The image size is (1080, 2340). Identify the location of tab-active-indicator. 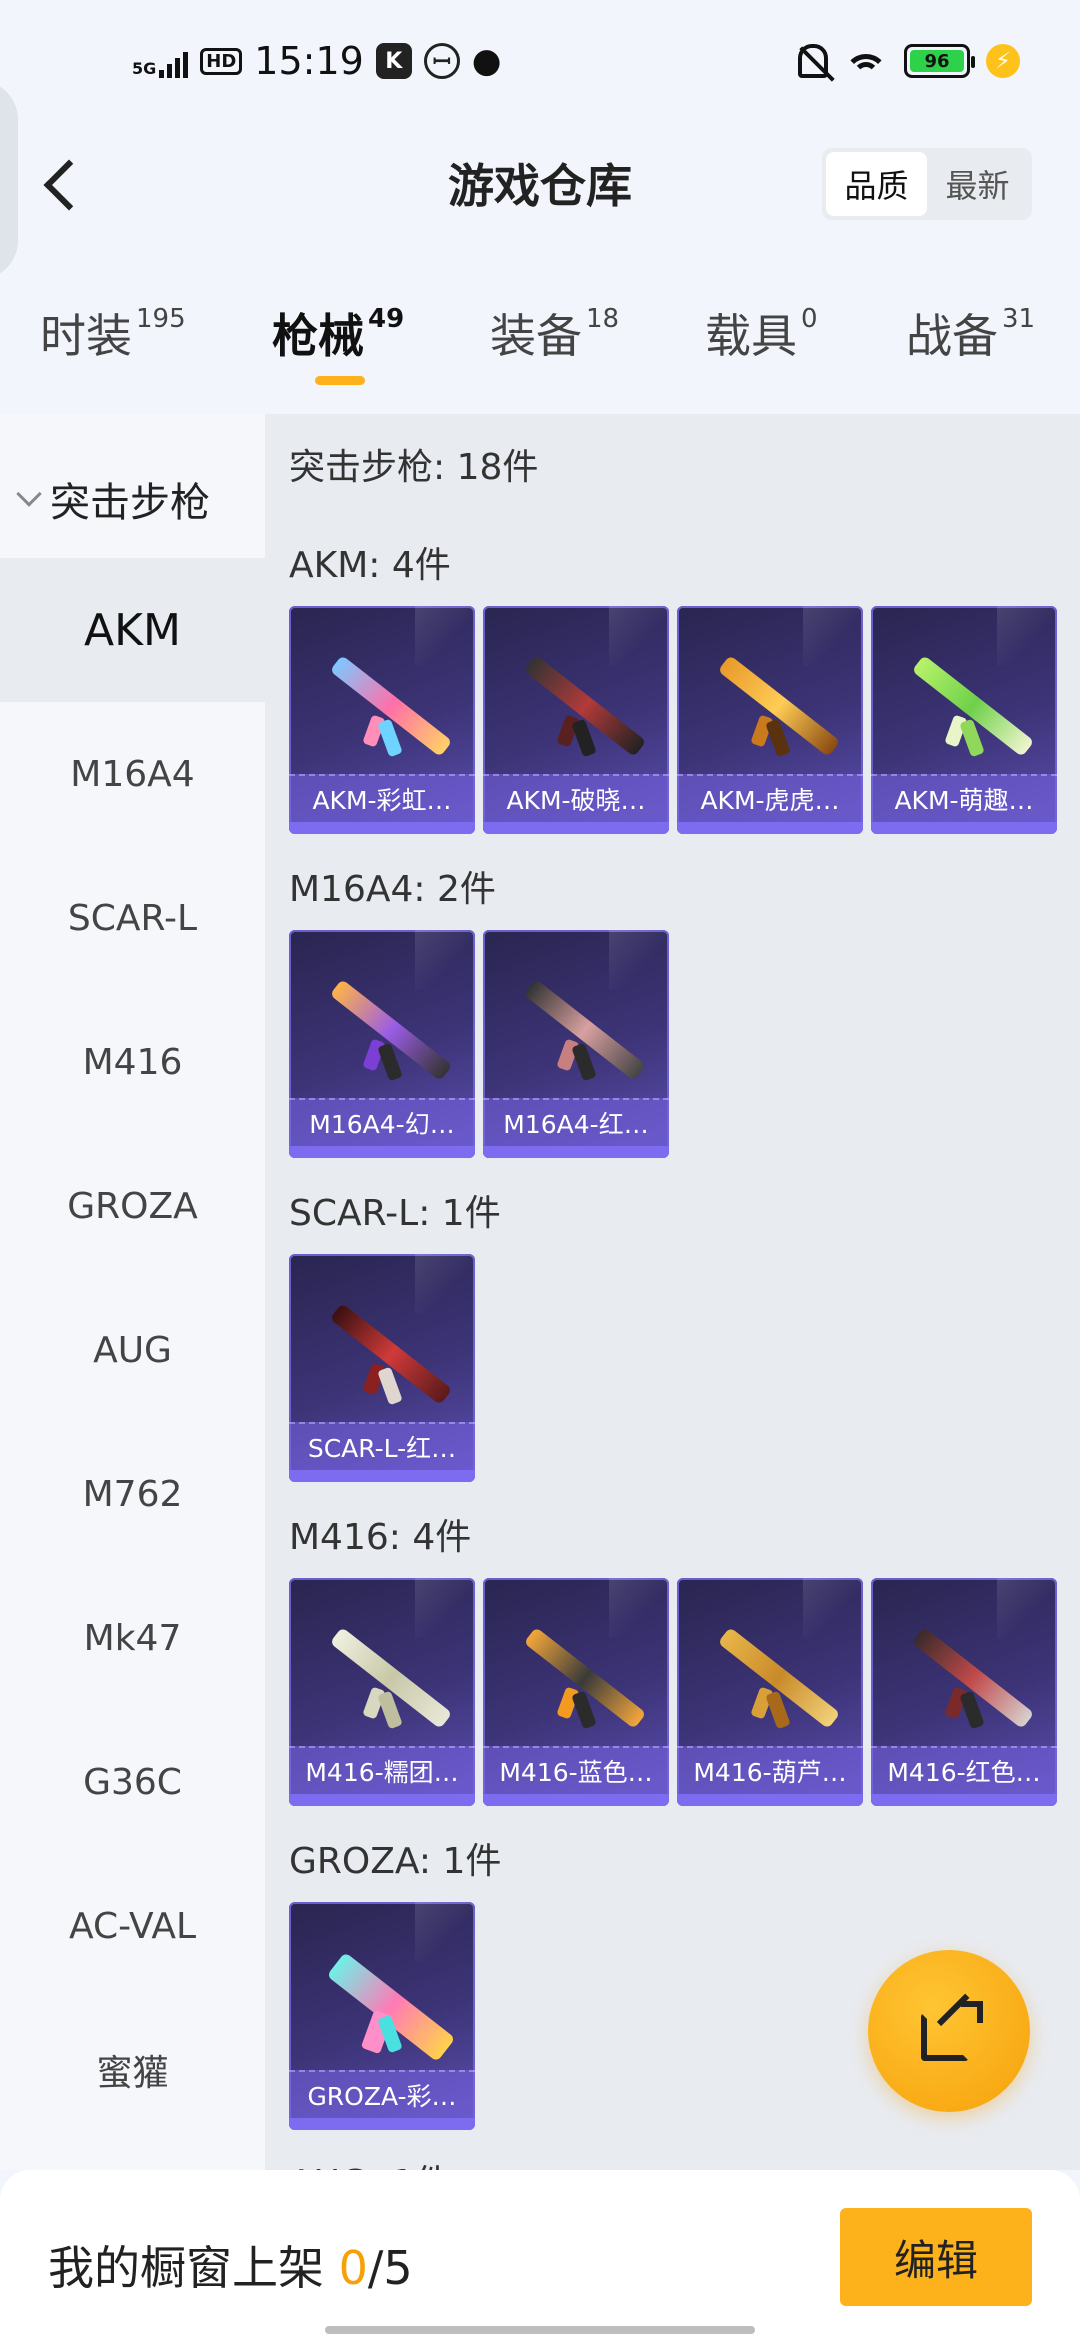
(340, 380).